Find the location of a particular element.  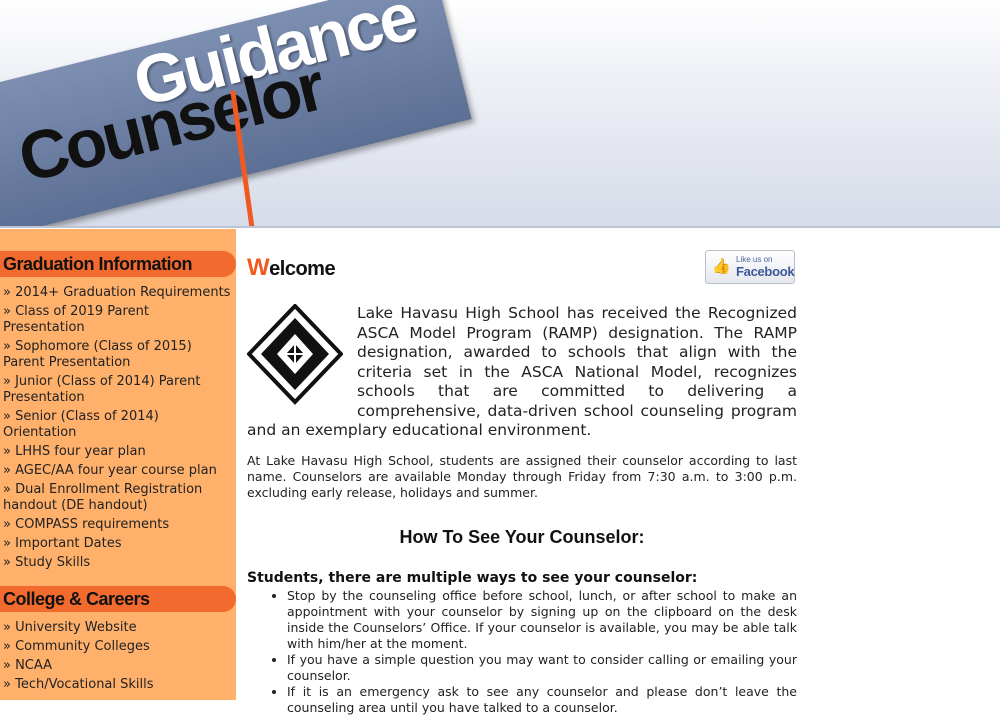

sidebar-link: » 2014+ Graduation Requirements is located at coordinates (117, 292).